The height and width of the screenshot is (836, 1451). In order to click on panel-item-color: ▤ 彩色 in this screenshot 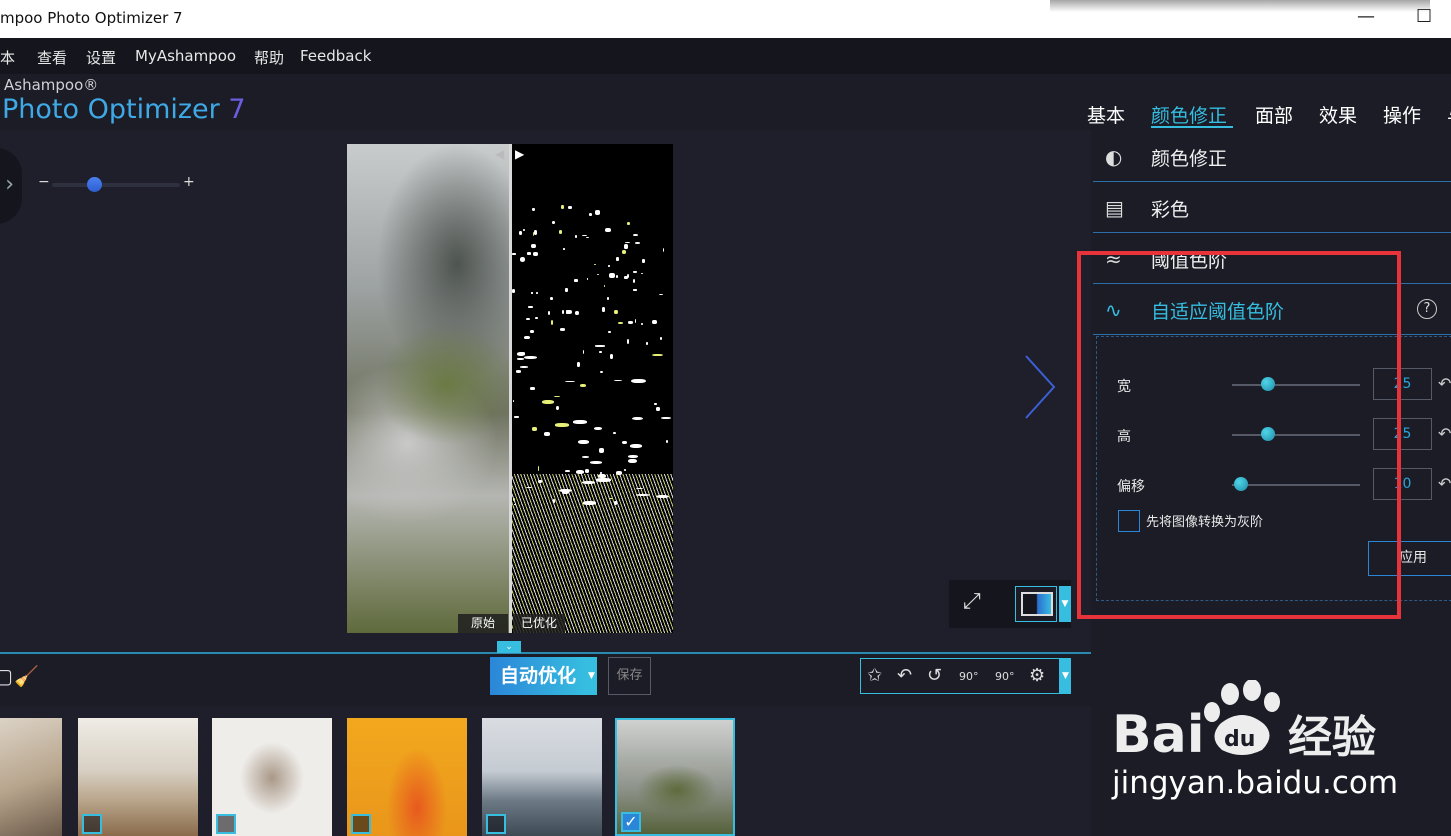, I will do `click(1272, 208)`.